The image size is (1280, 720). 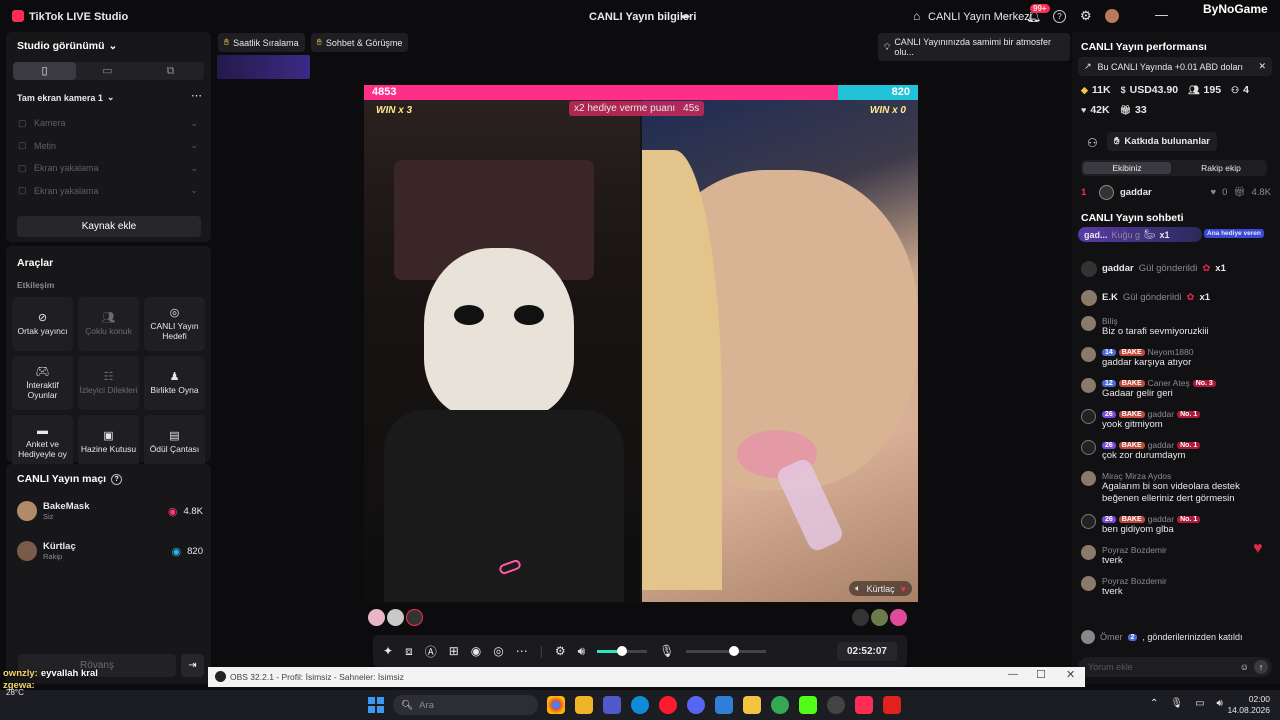 I want to click on volume-slider, so click(x=622, y=650).